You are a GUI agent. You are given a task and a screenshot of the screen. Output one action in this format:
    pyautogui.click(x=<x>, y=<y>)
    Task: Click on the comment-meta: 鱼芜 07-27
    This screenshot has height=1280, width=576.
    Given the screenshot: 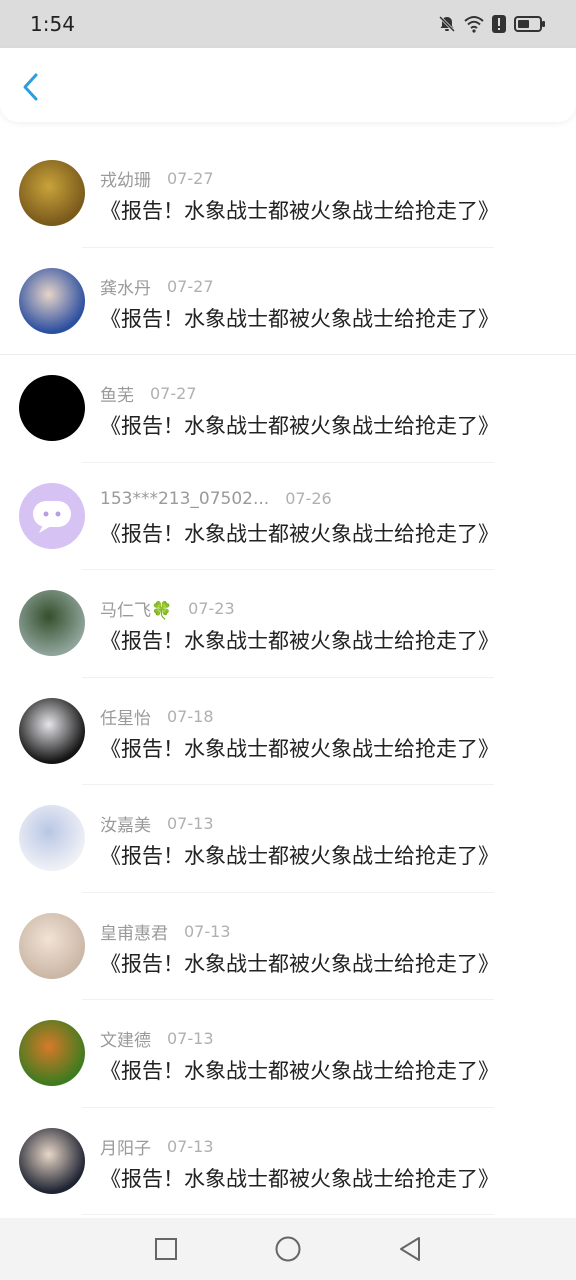 What is the action you would take?
    pyautogui.click(x=148, y=393)
    